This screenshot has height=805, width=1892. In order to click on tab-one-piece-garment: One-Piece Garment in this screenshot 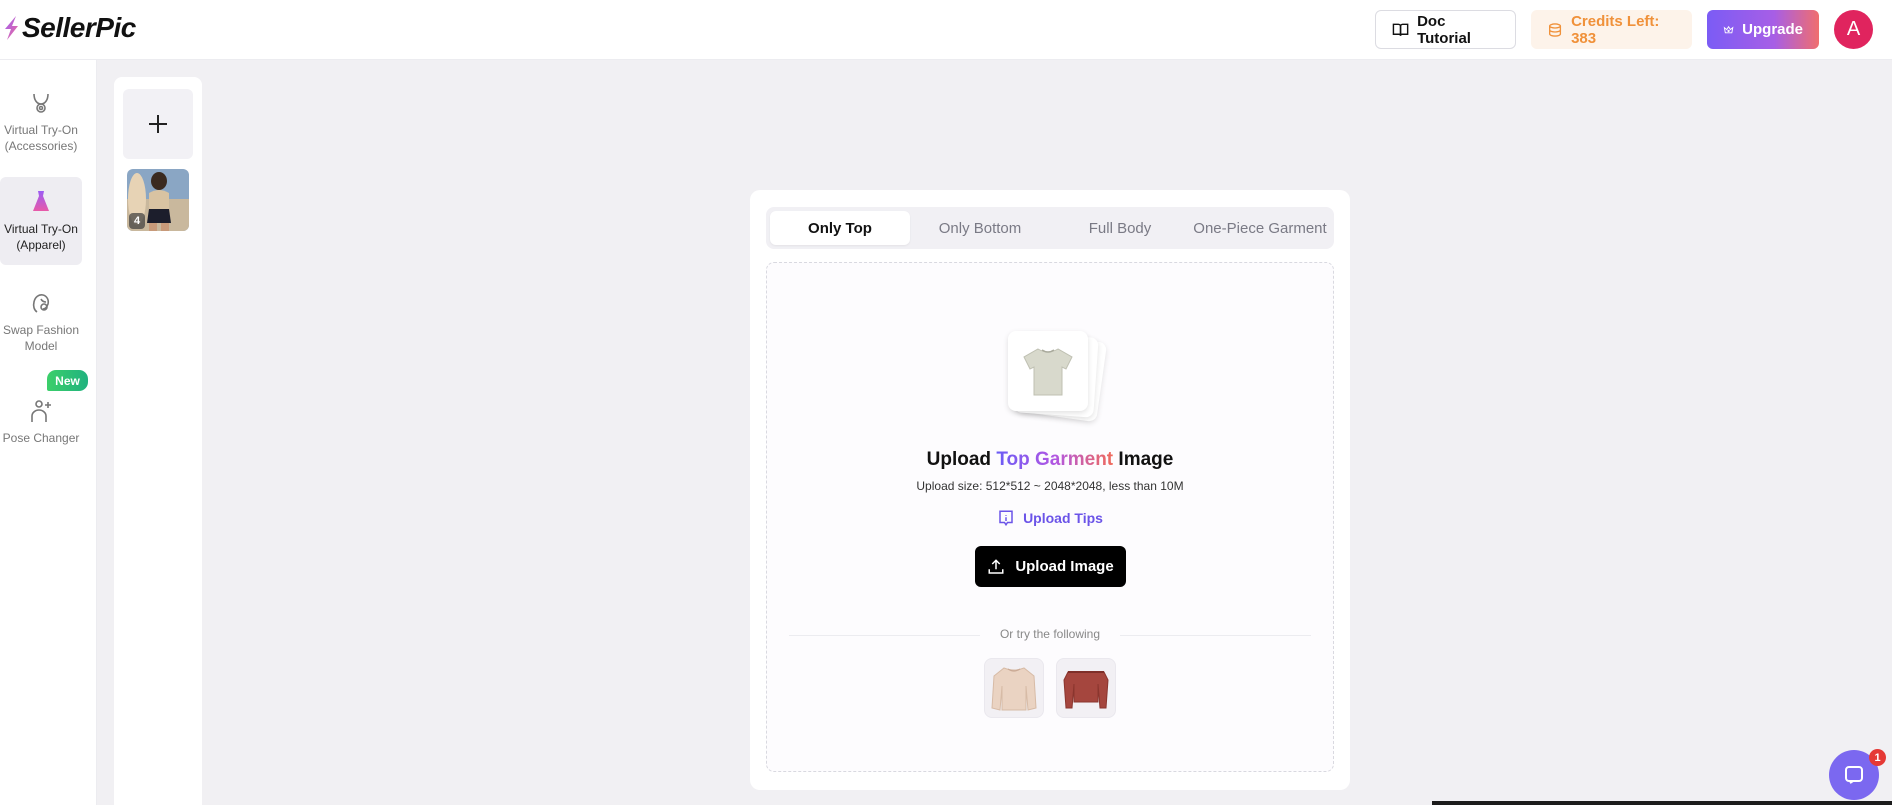, I will do `click(1260, 228)`.